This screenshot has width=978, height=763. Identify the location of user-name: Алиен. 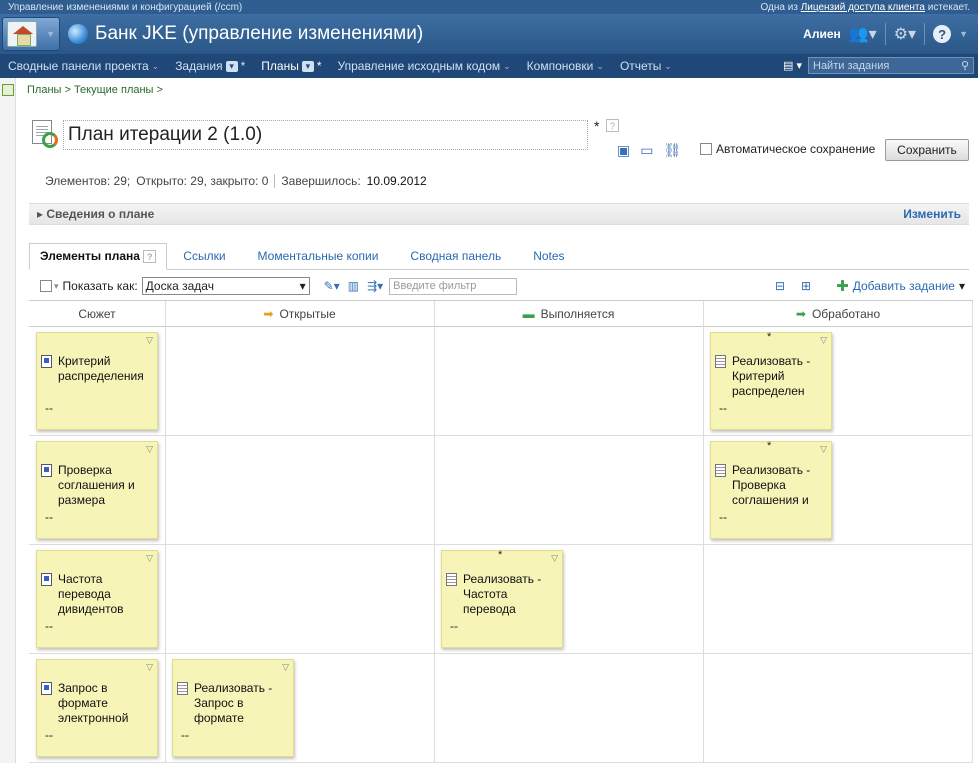
(822, 34).